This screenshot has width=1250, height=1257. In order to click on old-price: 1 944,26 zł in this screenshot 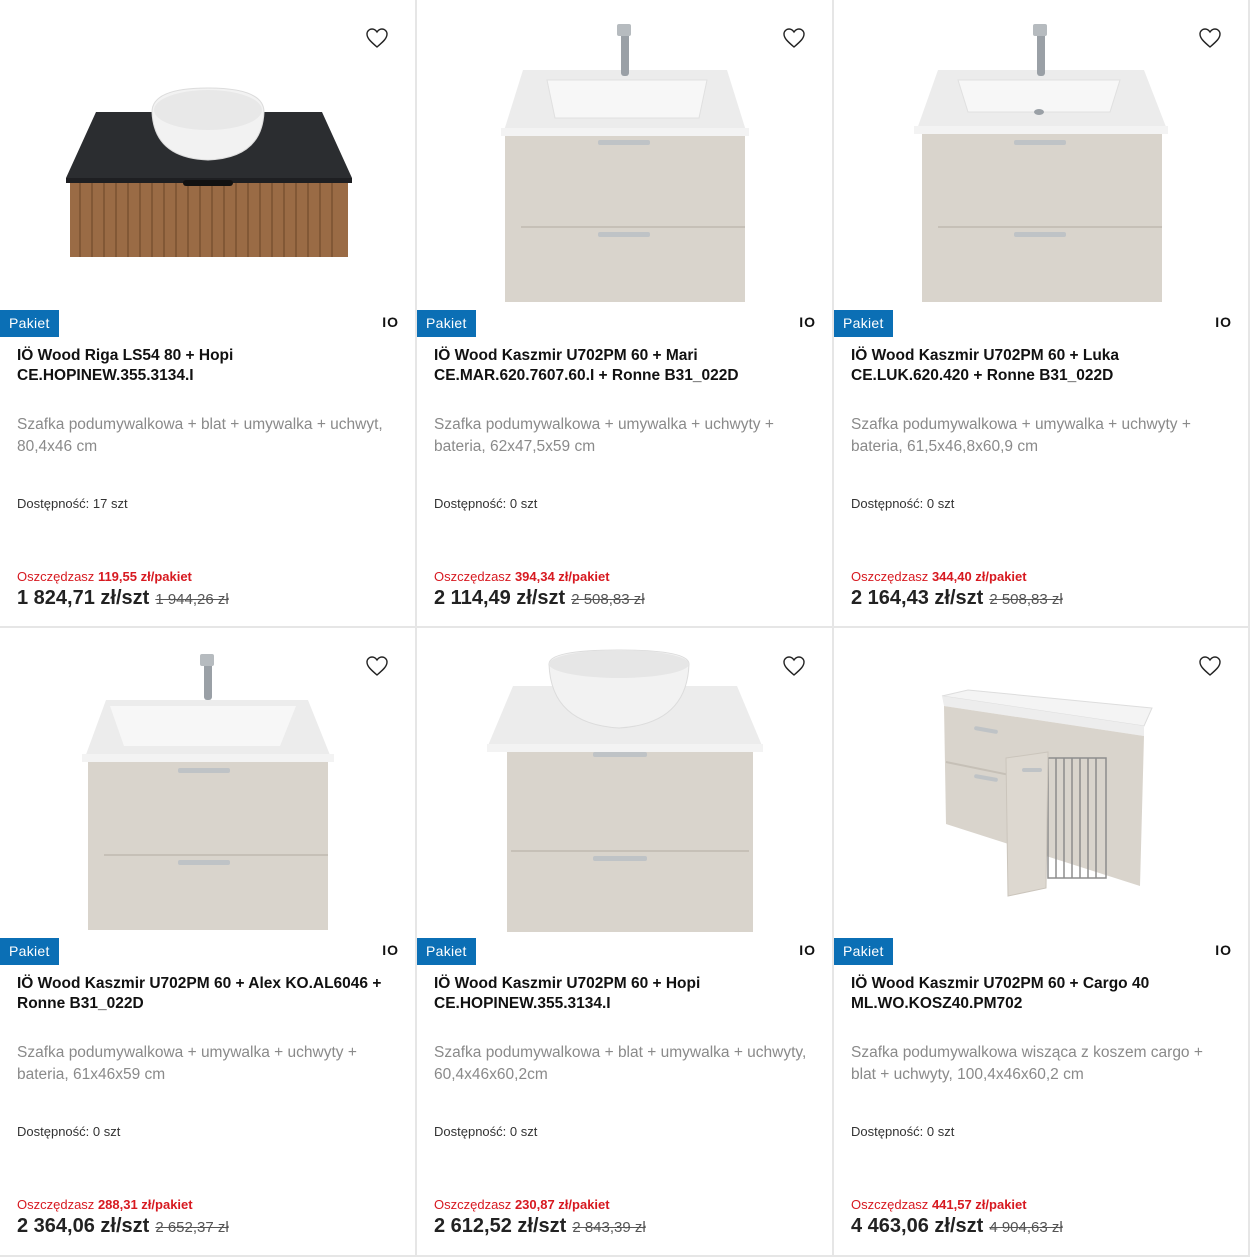, I will do `click(192, 599)`.